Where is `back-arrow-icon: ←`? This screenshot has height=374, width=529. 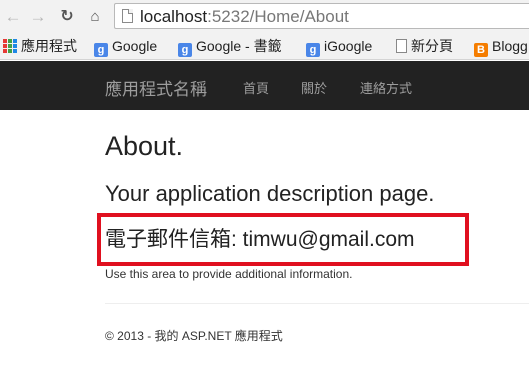
back-arrow-icon: ← is located at coordinates (13, 17).